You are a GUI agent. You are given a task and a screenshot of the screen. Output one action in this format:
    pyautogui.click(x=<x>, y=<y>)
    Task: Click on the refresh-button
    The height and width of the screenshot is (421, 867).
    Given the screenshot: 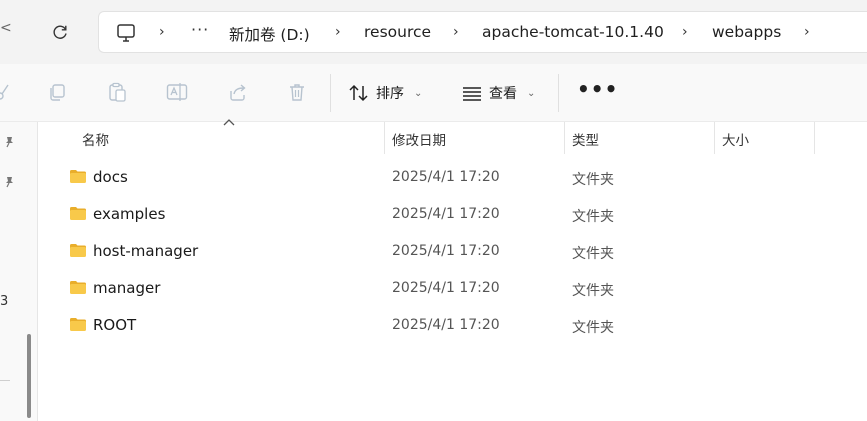 What is the action you would take?
    pyautogui.click(x=60, y=32)
    